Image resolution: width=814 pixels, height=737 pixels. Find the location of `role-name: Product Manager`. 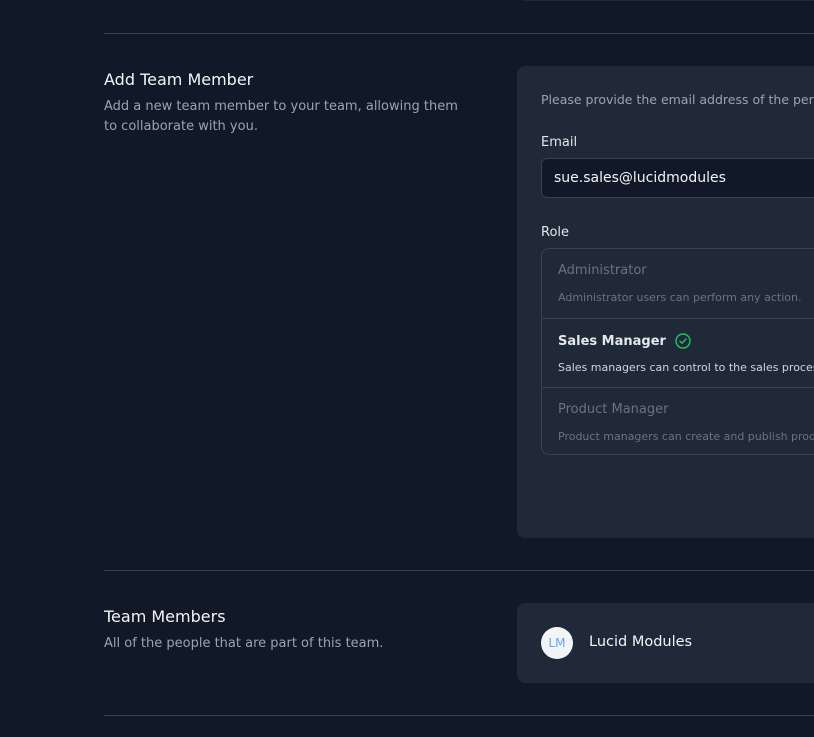

role-name: Product Manager is located at coordinates (613, 409).